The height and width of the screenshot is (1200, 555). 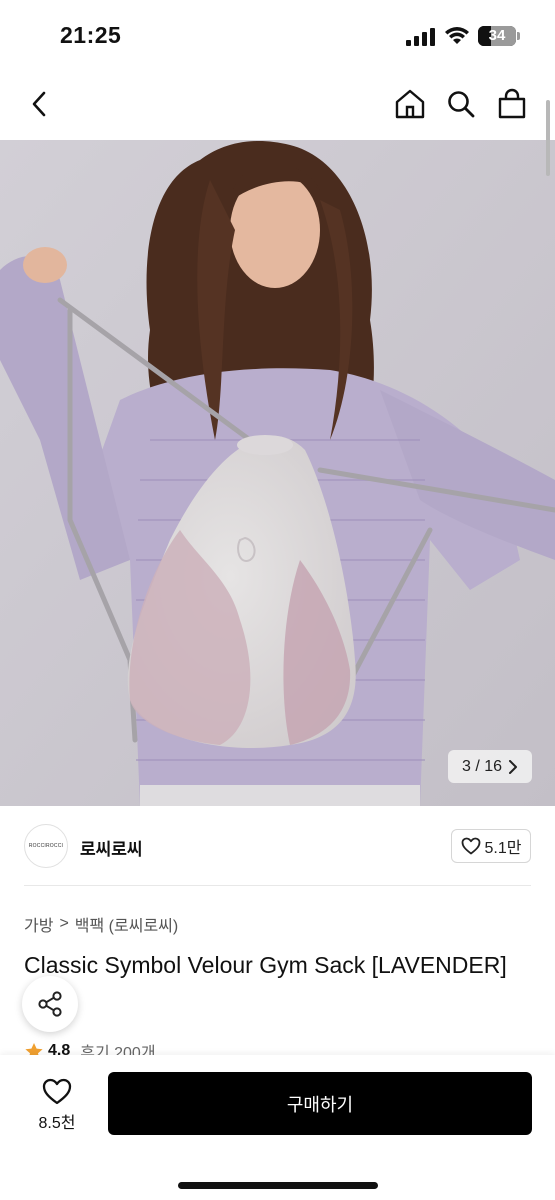 What do you see at coordinates (513, 766) in the screenshot?
I see `chevron-right-icon` at bounding box center [513, 766].